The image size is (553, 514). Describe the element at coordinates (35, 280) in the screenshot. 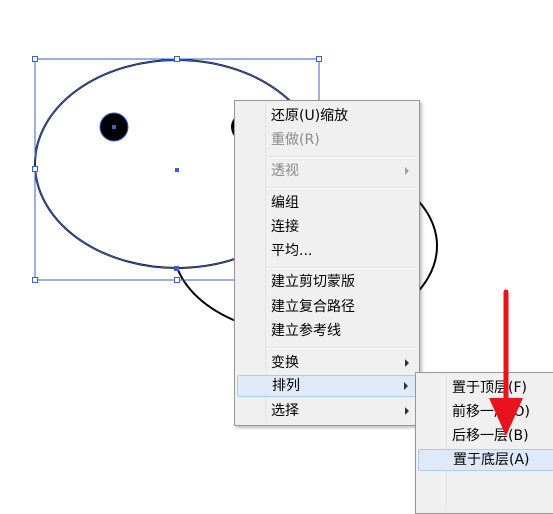

I see `handle-bottom-left` at that location.